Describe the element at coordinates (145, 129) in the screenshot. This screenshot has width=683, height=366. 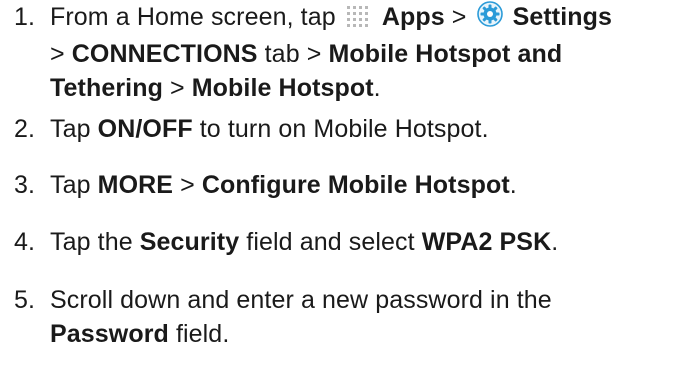
I see `on-off-label: ON/OFF` at that location.